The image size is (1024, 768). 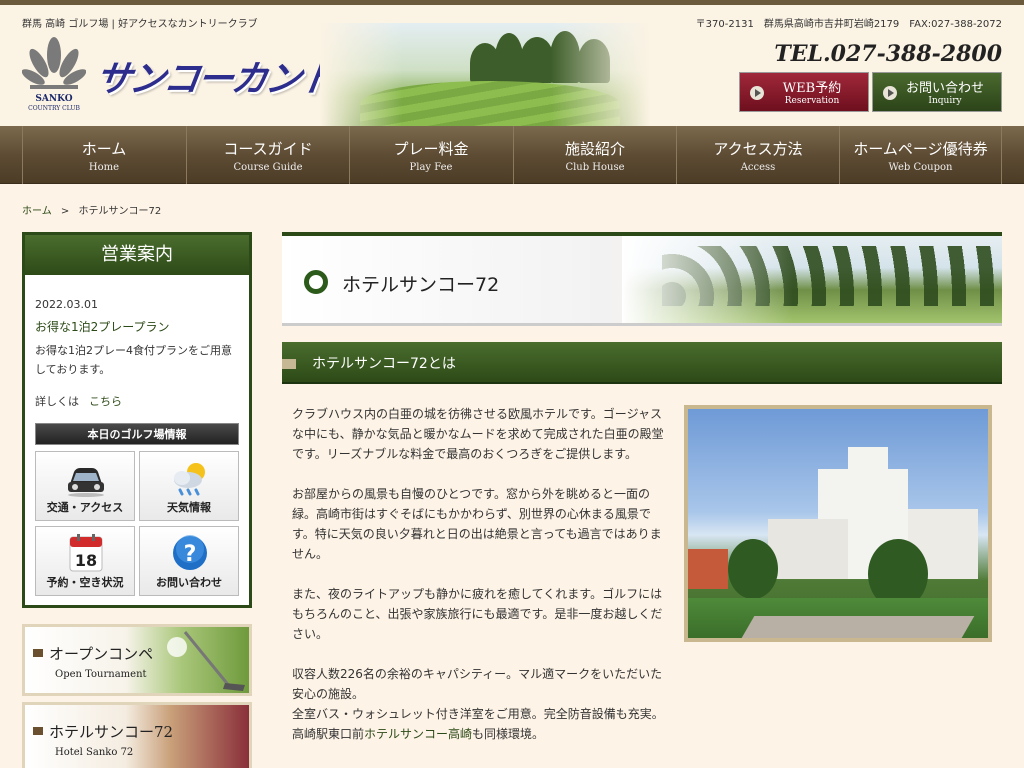 I want to click on breadcrumb-home-link: ホーム, so click(x=37, y=211).